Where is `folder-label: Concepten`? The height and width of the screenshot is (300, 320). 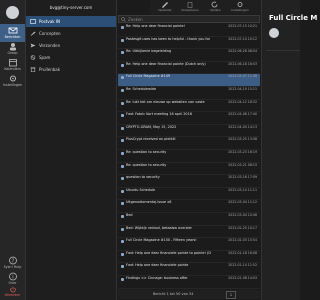
folder-label: Concepten is located at coordinates (50, 33).